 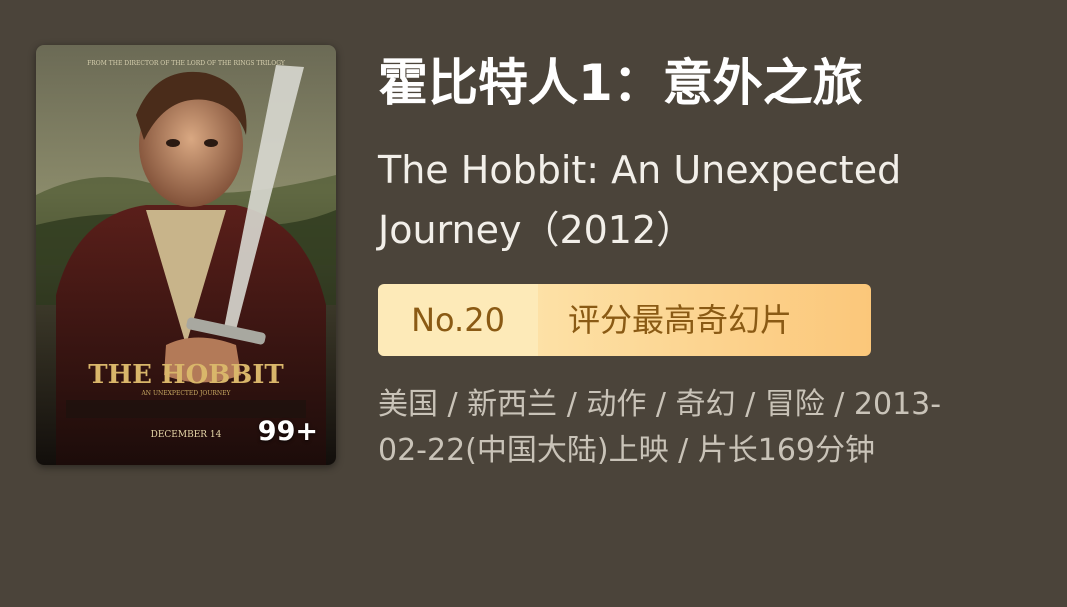 I want to click on poster-logo-subtitle: AN UNEXPECTED JOURNEY, so click(x=185, y=393).